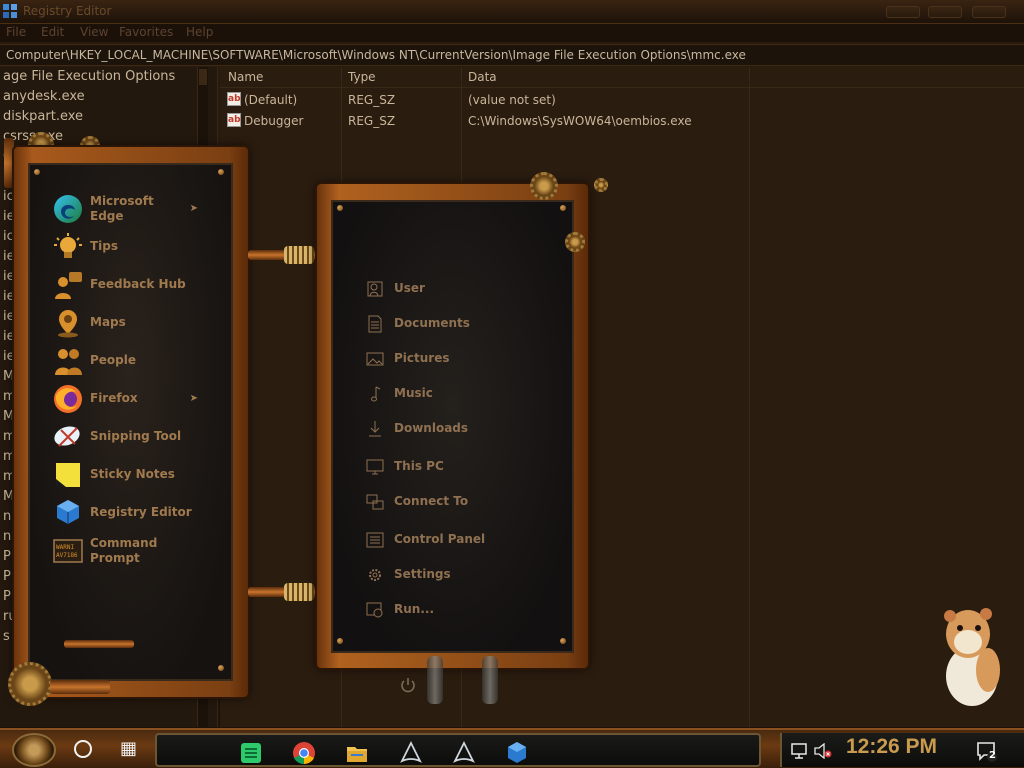 The height and width of the screenshot is (768, 1024). I want to click on start-app-feedback-hub: Feedback Hub, so click(135, 286).